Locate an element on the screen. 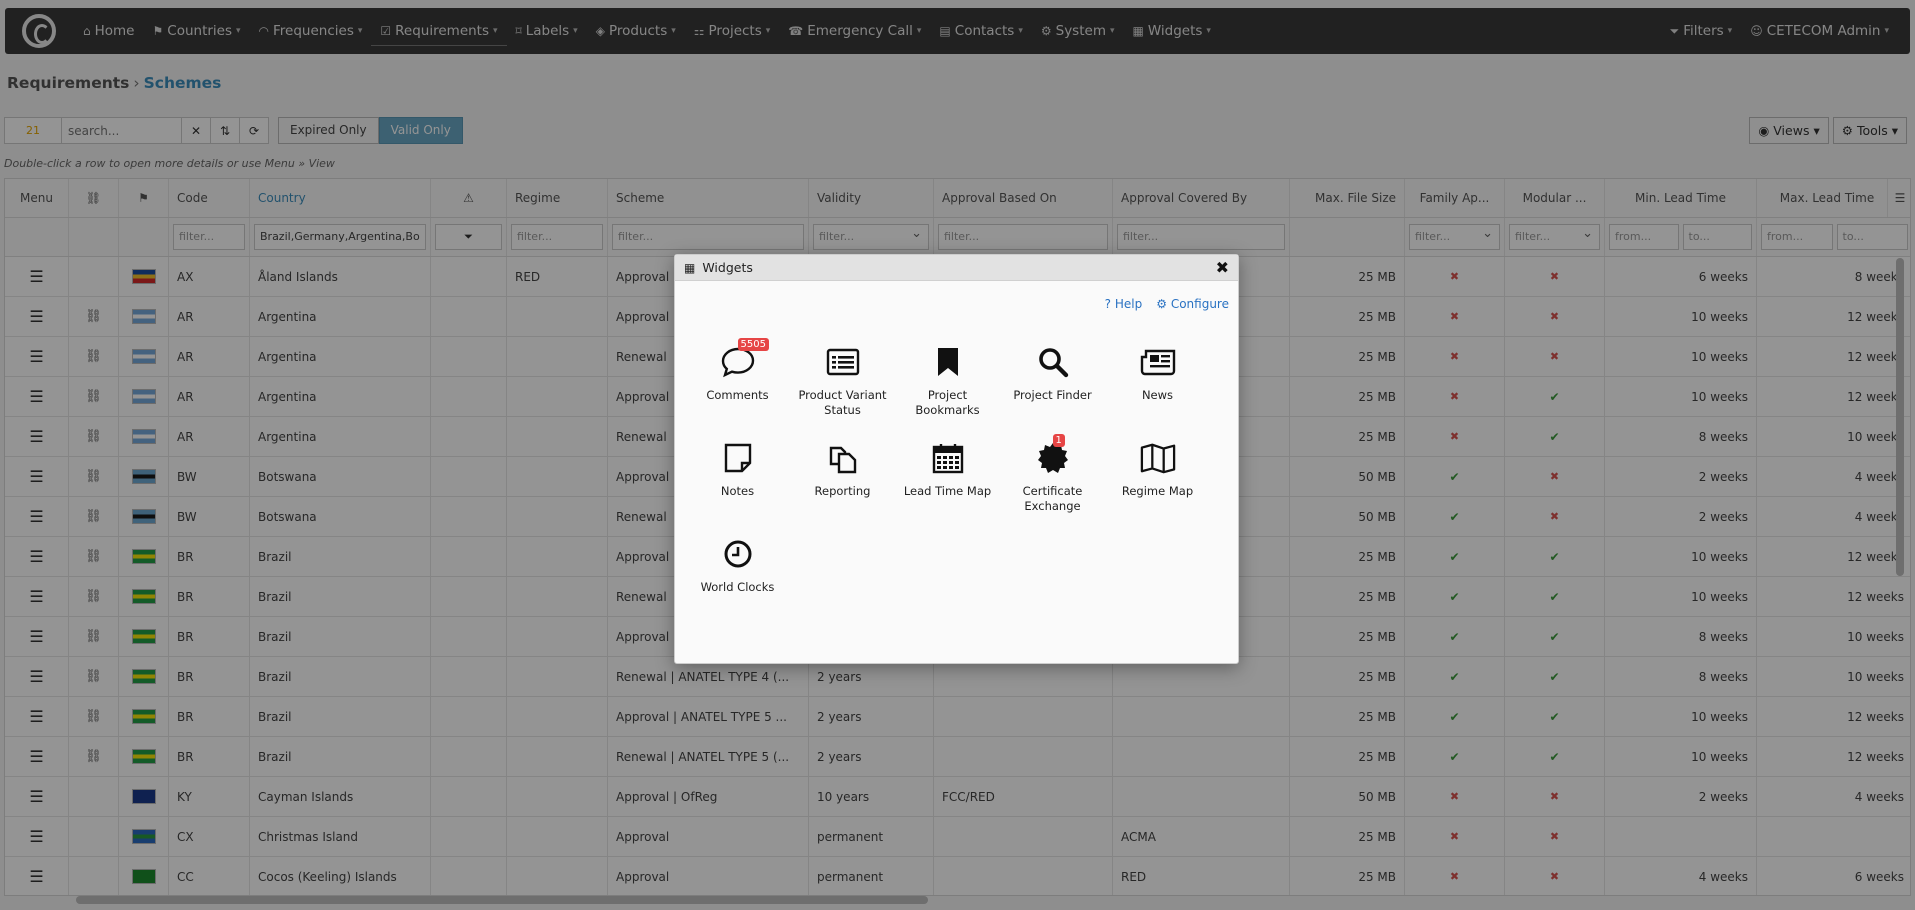  widget-comments: 5505 Comments is located at coordinates (737, 378).